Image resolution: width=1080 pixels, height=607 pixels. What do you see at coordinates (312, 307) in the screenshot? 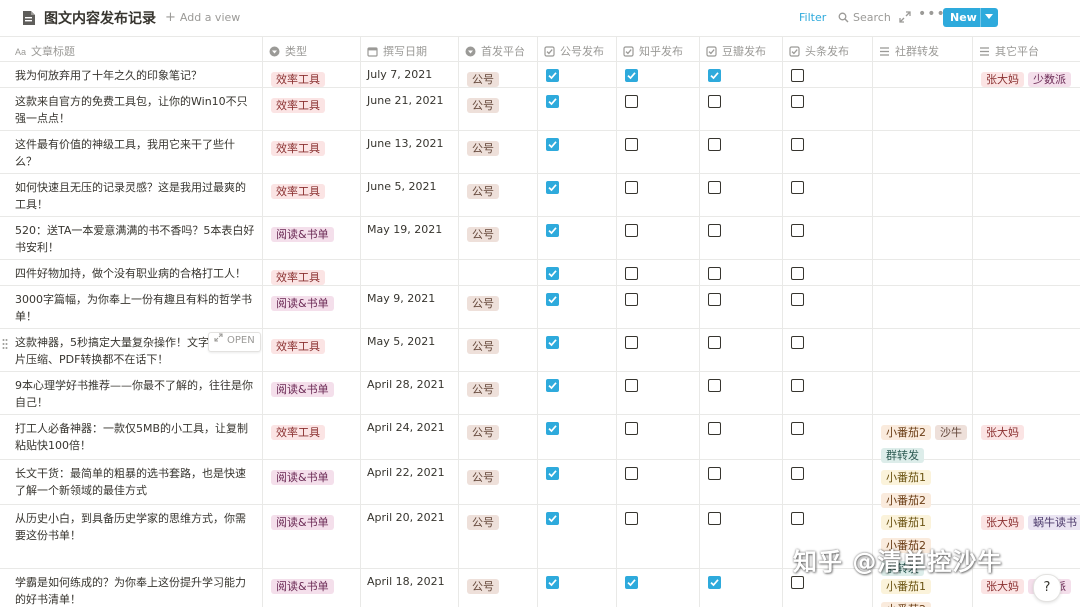
I see `cell-type: 阅读&书单` at bounding box center [312, 307].